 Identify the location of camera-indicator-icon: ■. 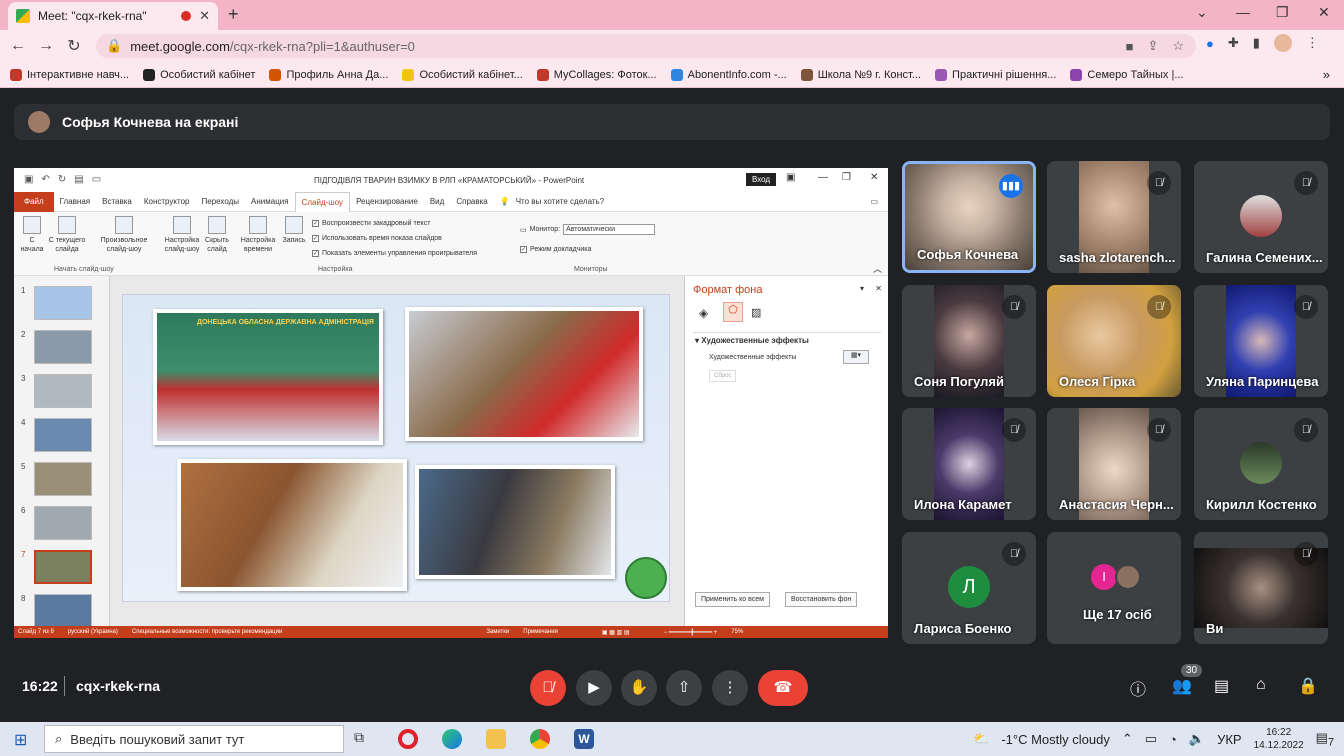
(1130, 46).